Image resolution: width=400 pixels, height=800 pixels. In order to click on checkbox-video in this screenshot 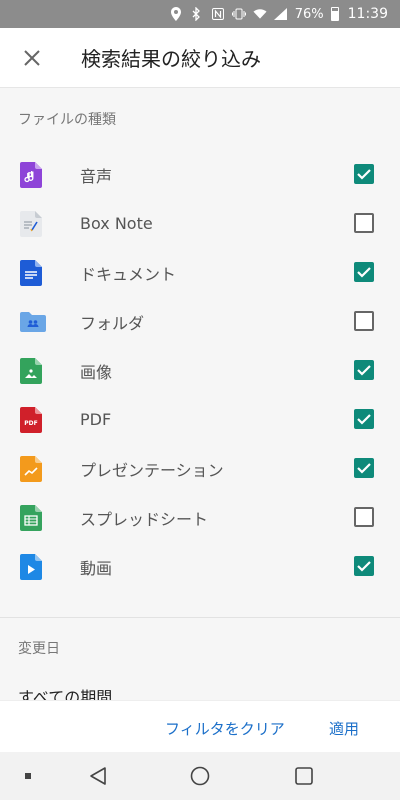, I will do `click(364, 566)`.